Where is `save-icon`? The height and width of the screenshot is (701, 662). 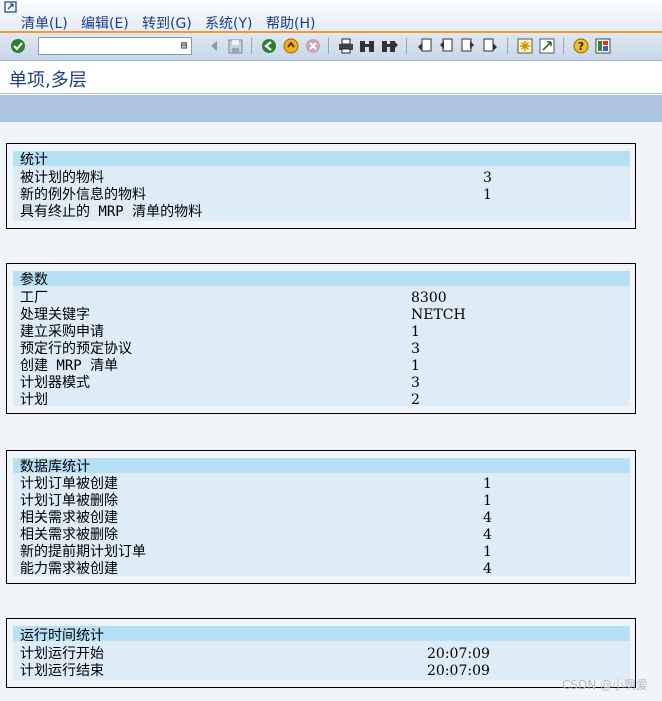 save-icon is located at coordinates (235, 46).